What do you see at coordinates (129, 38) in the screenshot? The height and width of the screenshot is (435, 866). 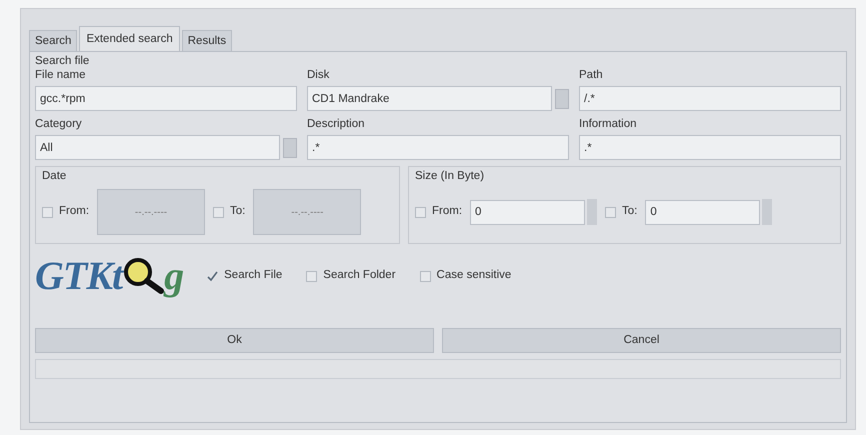 I see `tab: Extended search` at bounding box center [129, 38].